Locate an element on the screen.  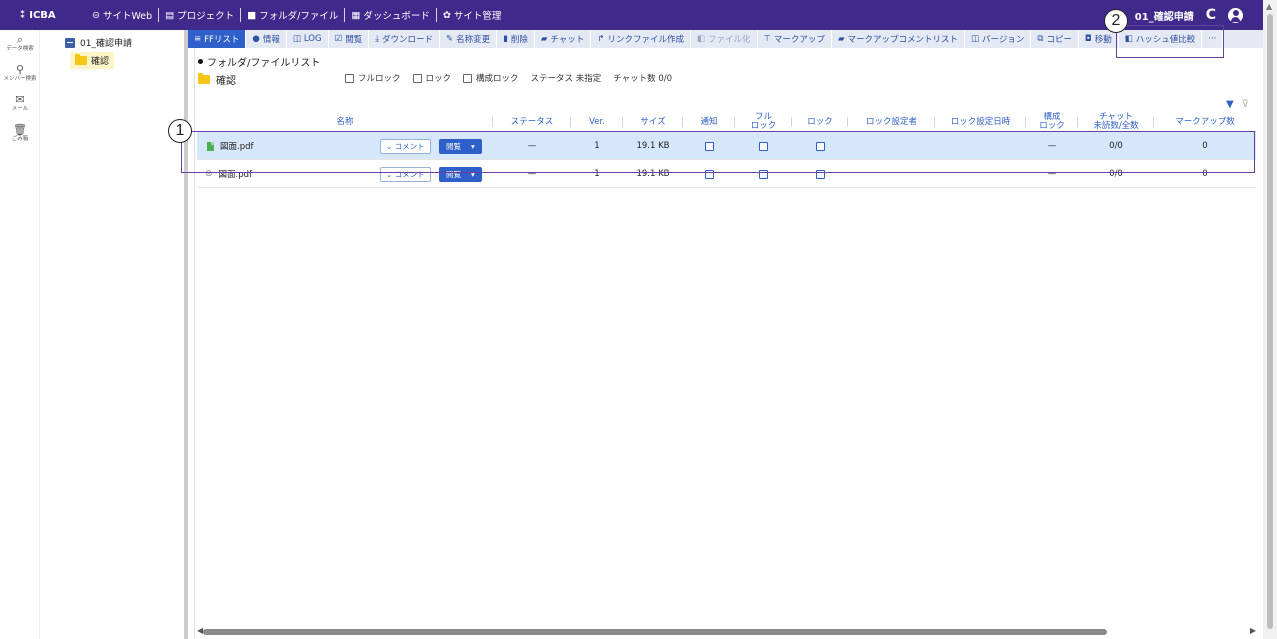
rail-data-search: ⌕ データ検索 is located at coordinates (20, 47).